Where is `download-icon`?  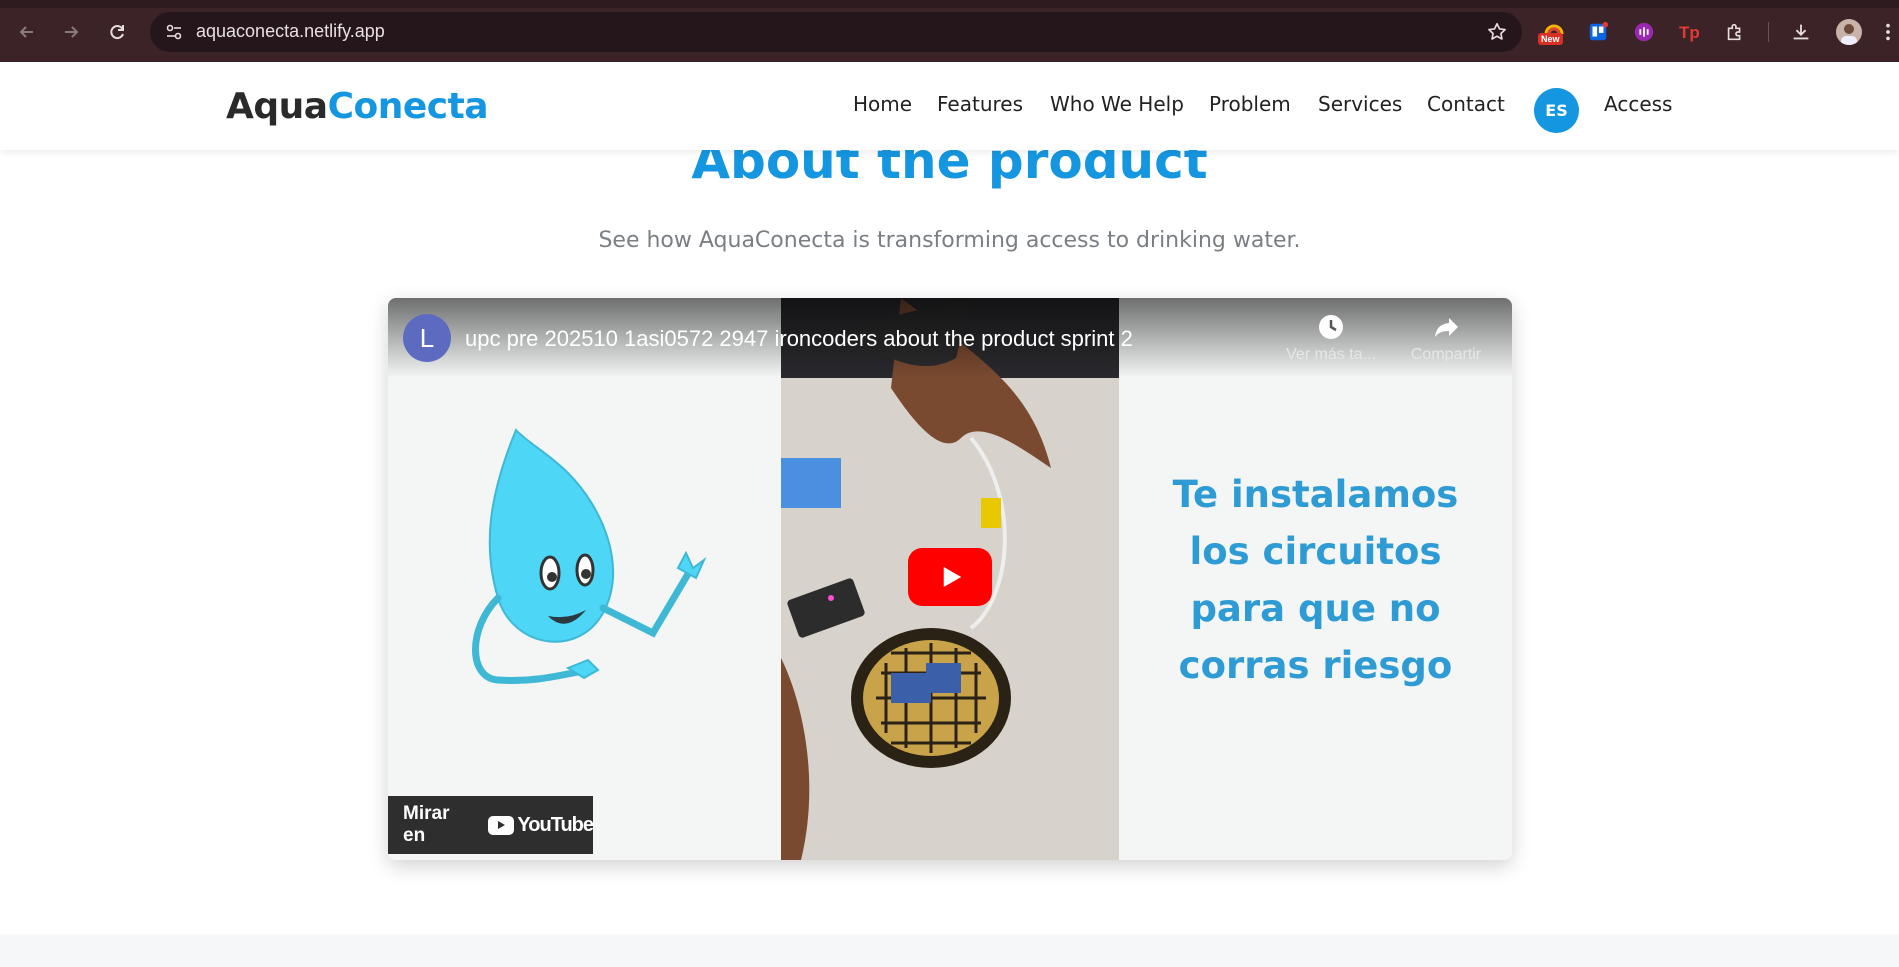
download-icon is located at coordinates (1801, 32).